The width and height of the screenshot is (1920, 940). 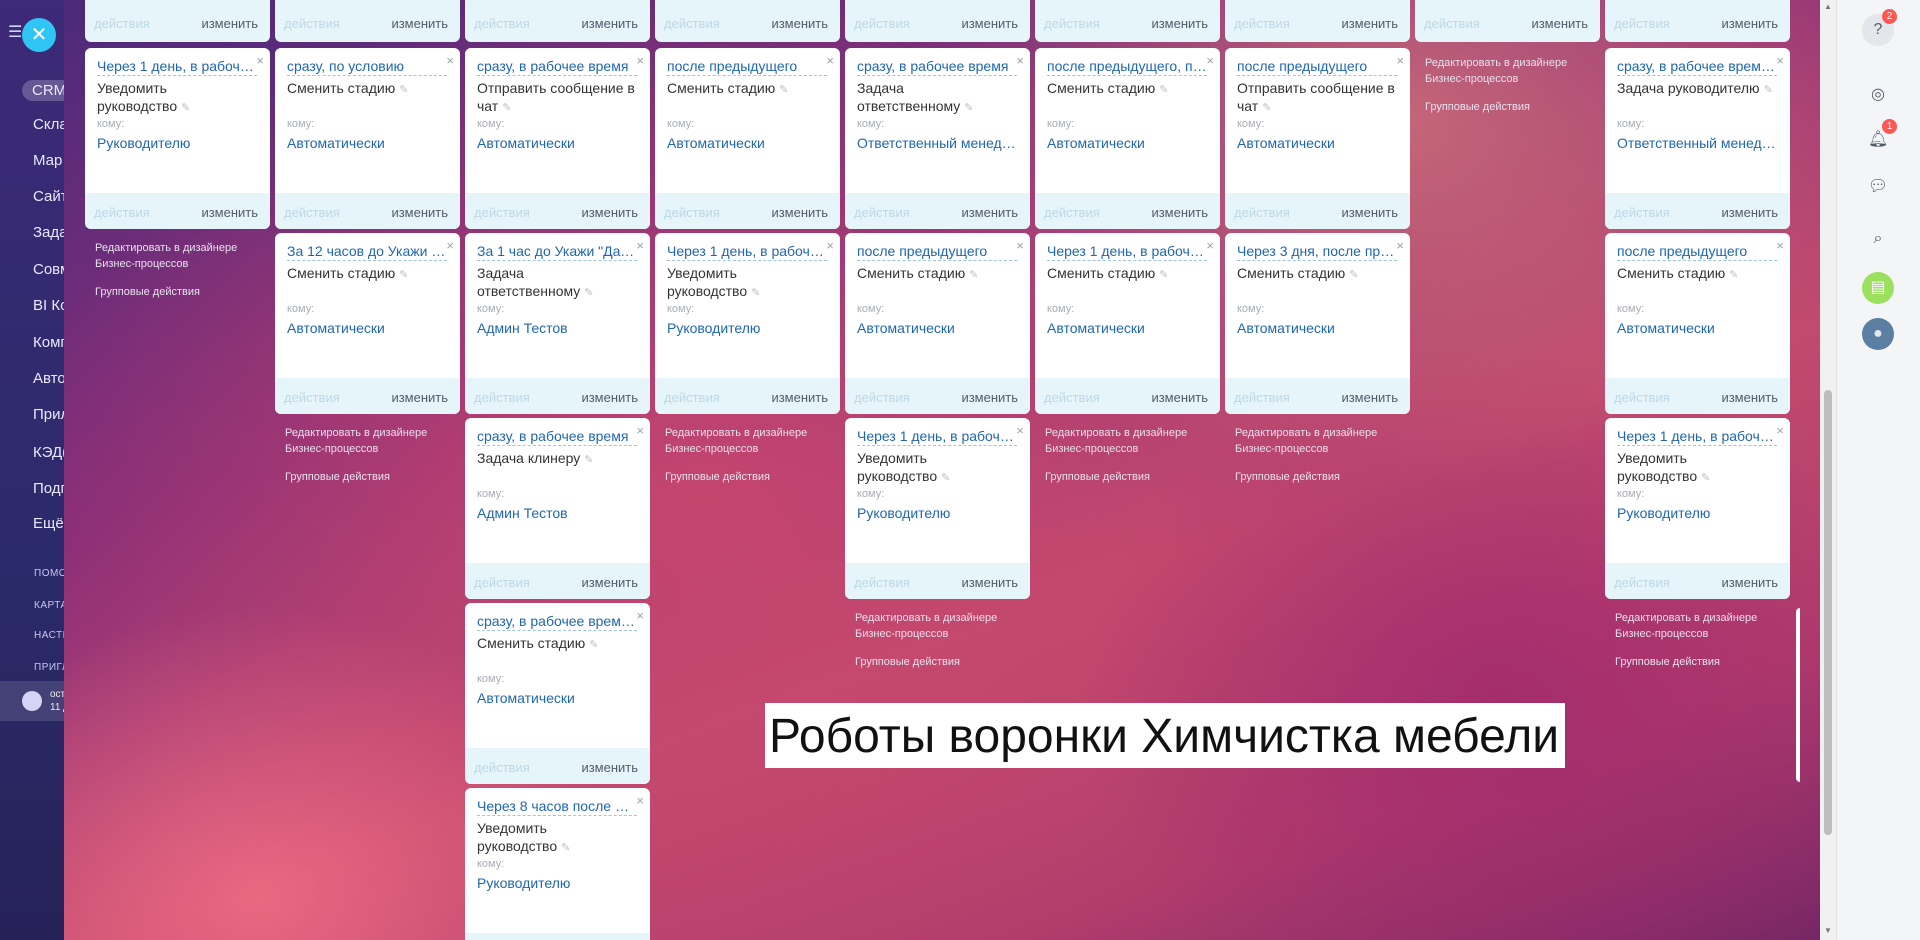 I want to click on sidebar-item: Прил, so click(x=48, y=414).